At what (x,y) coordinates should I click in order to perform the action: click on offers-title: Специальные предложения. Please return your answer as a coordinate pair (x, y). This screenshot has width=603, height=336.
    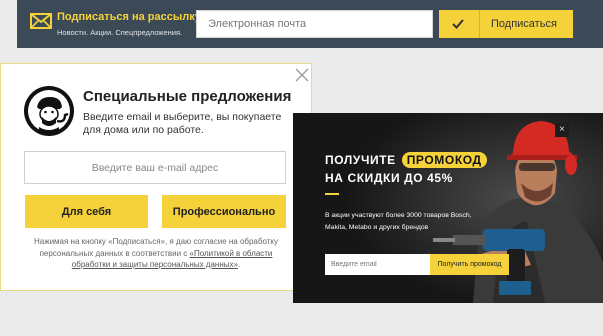
    Looking at the image, I should click on (187, 96).